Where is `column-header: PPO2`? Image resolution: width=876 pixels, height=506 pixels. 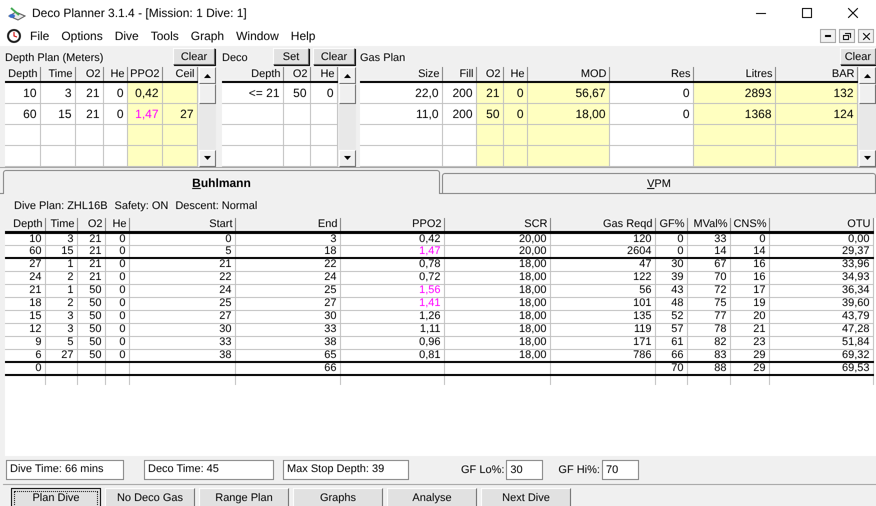 column-header: PPO2 is located at coordinates (144, 74).